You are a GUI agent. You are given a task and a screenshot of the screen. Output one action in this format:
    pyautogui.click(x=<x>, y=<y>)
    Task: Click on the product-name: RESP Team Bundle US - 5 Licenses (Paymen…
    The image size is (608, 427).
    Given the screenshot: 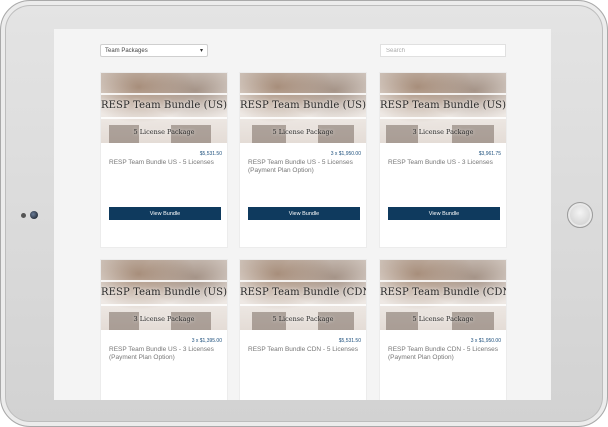 What is the action you would take?
    pyautogui.click(x=303, y=182)
    